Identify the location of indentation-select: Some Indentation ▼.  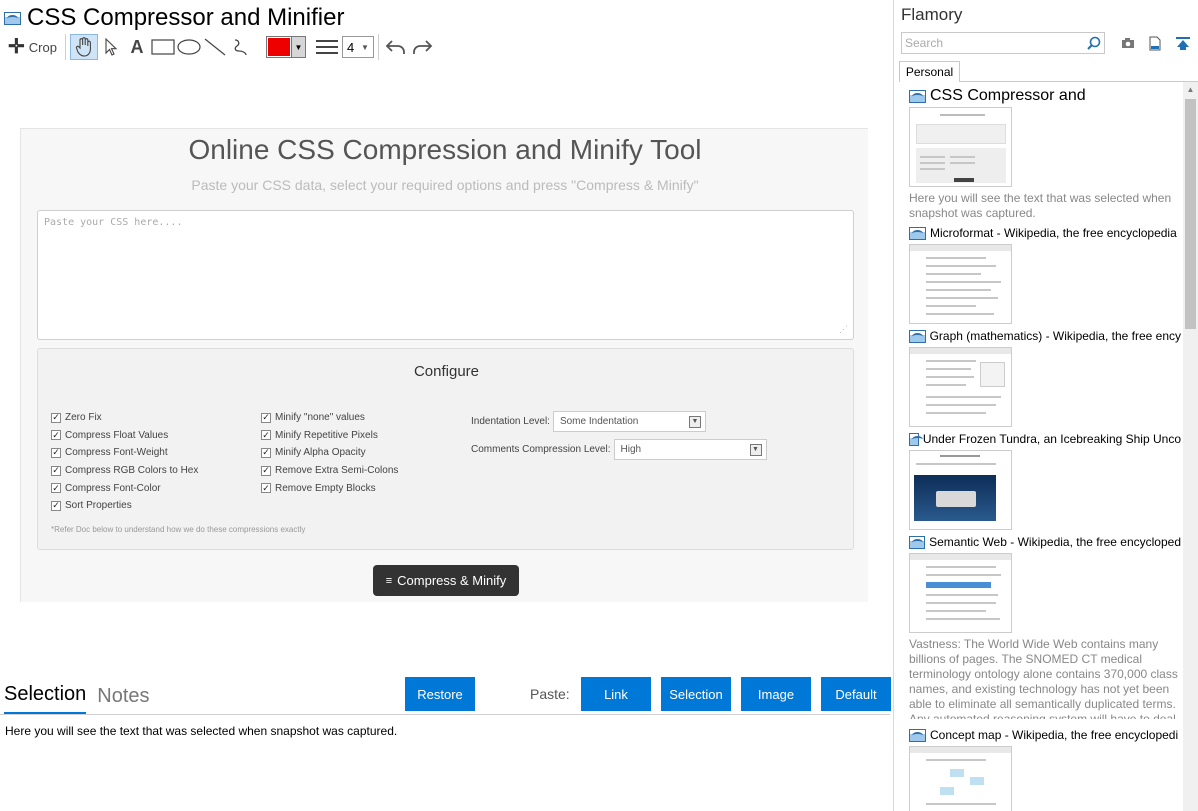
(629, 421).